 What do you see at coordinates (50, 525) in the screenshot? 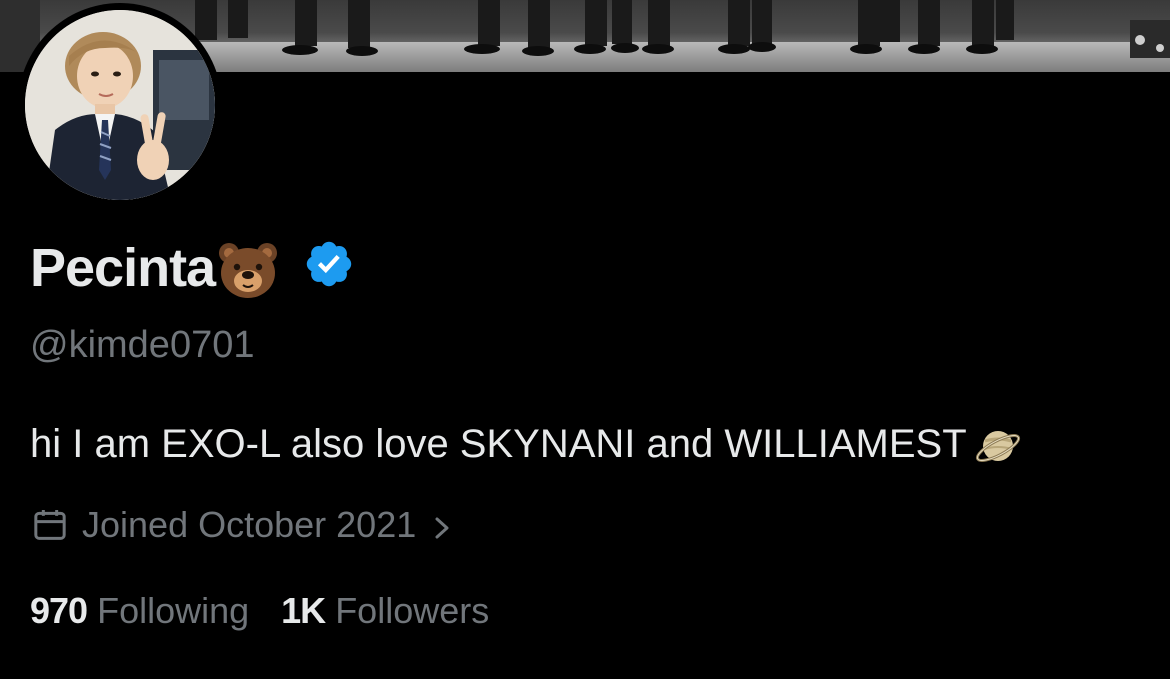
I see `calendar-icon` at bounding box center [50, 525].